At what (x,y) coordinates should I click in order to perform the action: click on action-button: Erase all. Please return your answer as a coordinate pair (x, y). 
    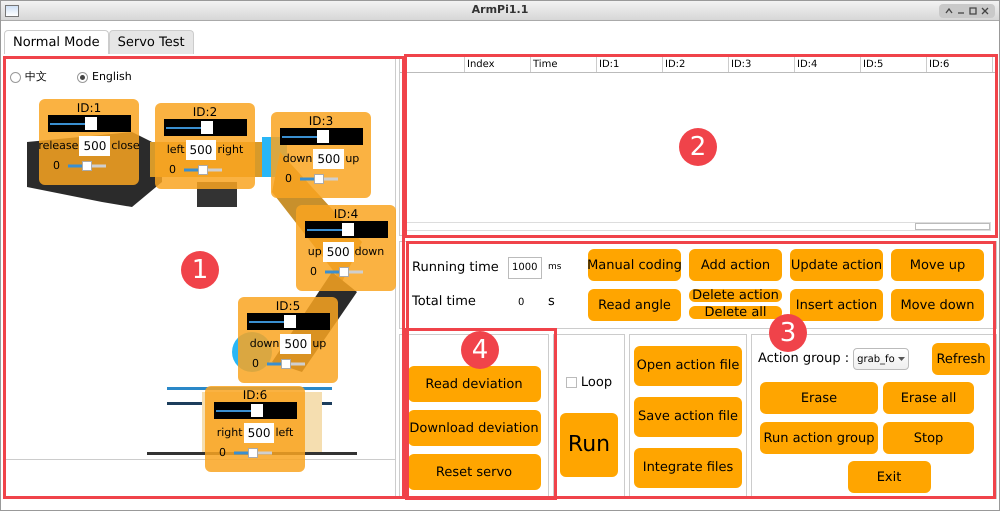
    Looking at the image, I should click on (928, 398).